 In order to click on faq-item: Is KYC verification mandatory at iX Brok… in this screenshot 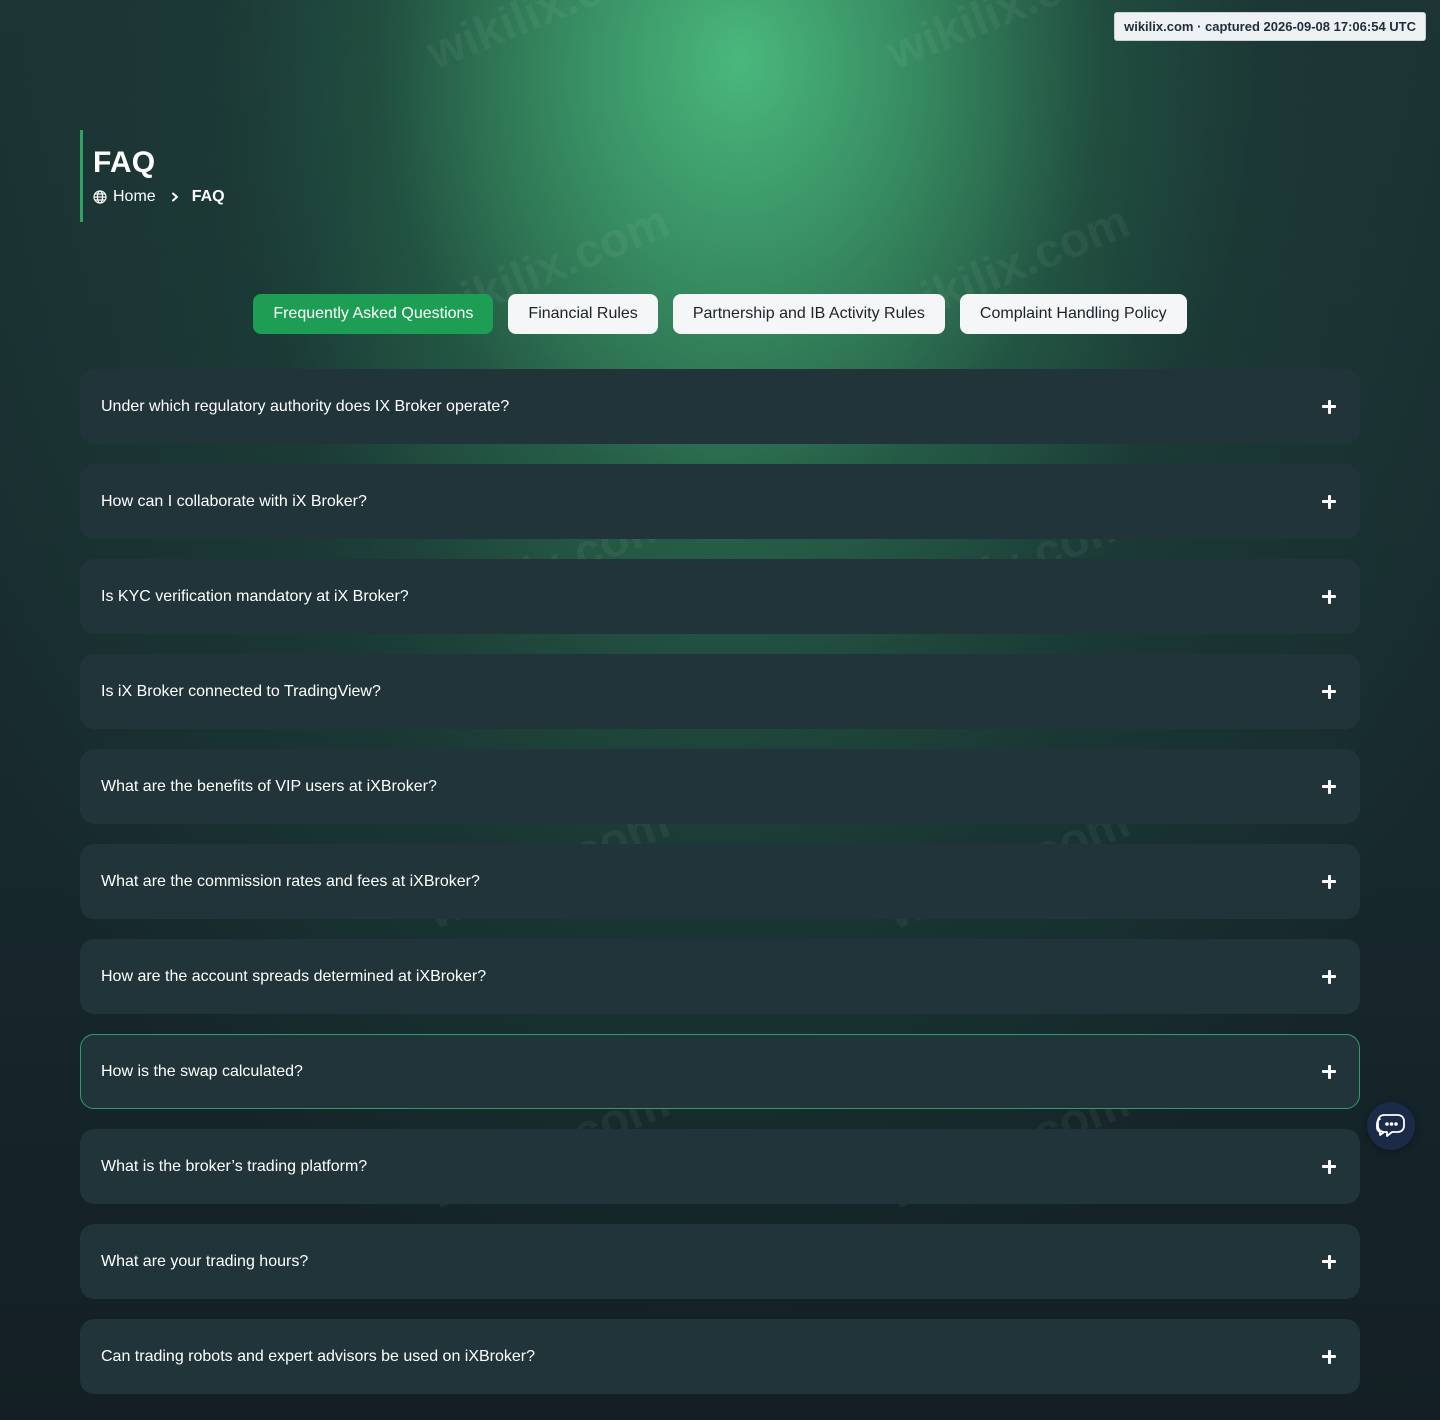, I will do `click(720, 596)`.